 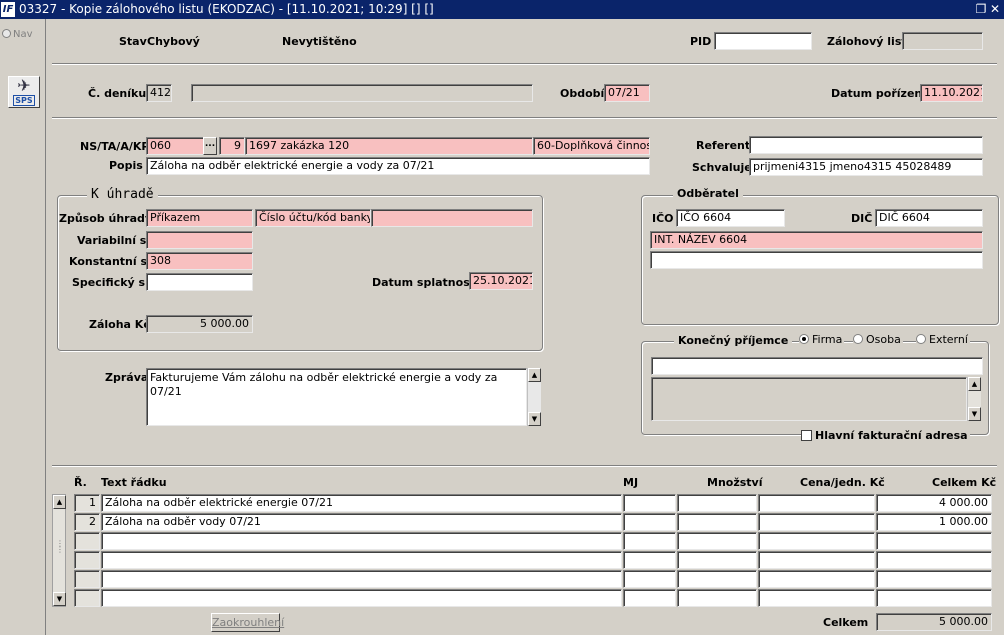 I want to click on scroll-grip-icon: ⋮ ⋮, so click(x=60, y=547).